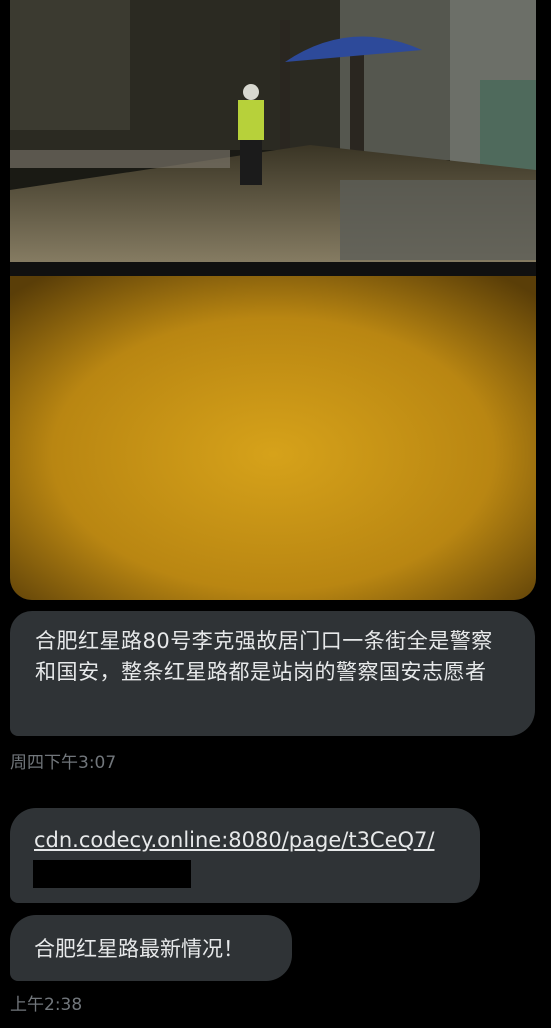 The image size is (551, 1028). Describe the element at coordinates (245, 855) in the screenshot. I see `link-message-bubble: cdn.codecy.online:8080/page/t3CeQ7/` at that location.